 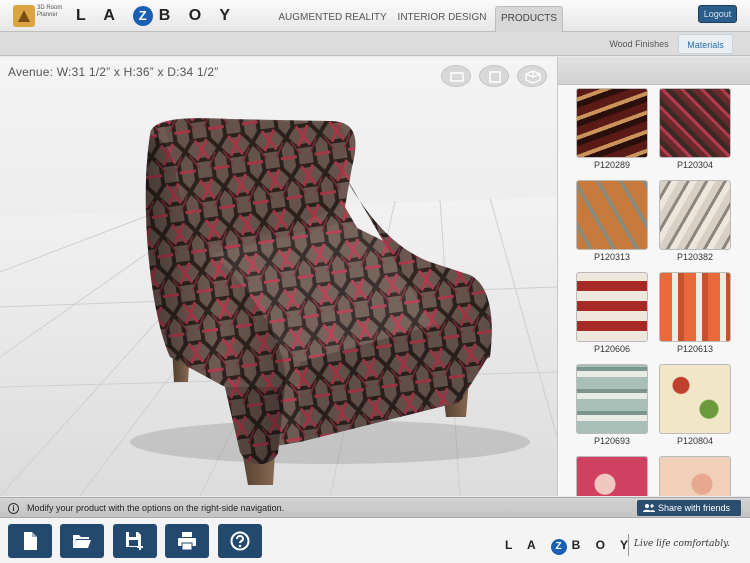 What do you see at coordinates (705, 44) in the screenshot?
I see `subtab-materials: Materials` at bounding box center [705, 44].